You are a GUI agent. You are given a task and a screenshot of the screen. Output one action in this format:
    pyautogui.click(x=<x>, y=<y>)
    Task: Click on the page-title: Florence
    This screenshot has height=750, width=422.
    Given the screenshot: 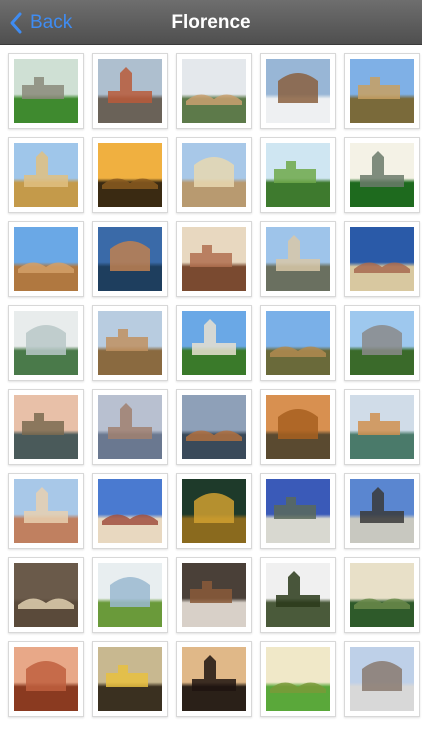 What is the action you would take?
    pyautogui.click(x=211, y=22)
    